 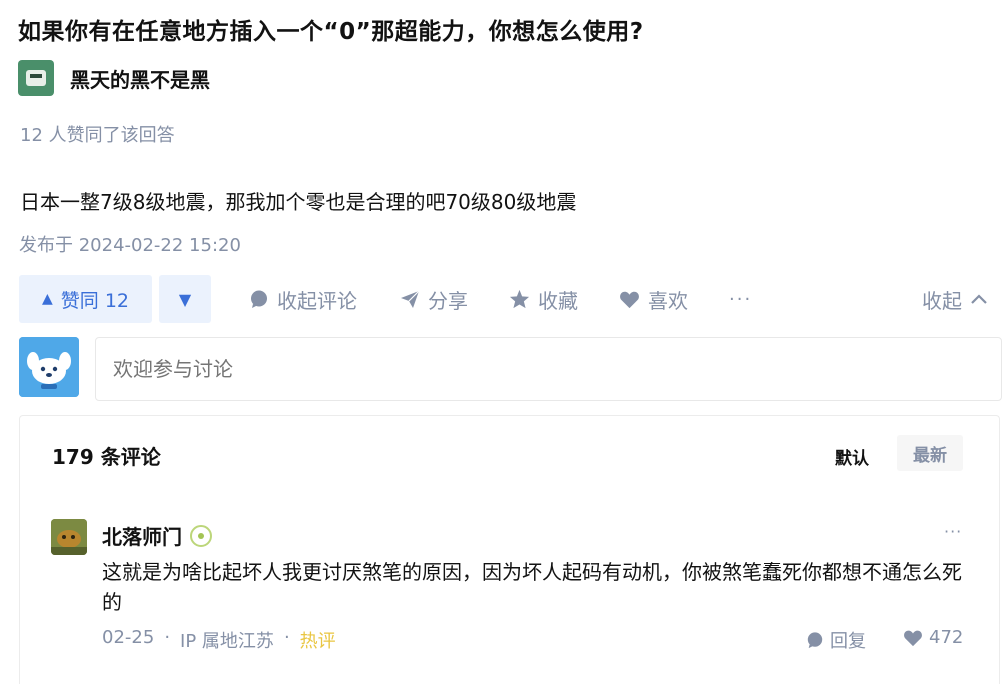 I want to click on collect-button: 收藏, so click(x=543, y=299).